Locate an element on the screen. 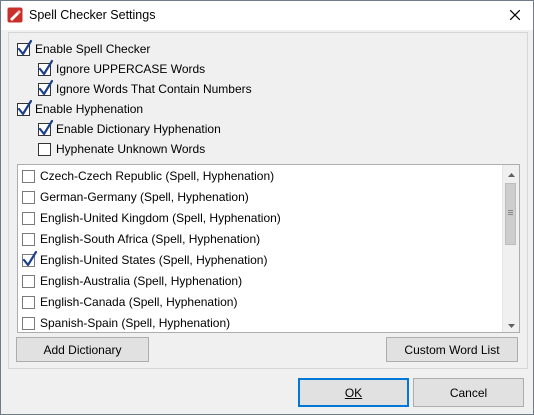 This screenshot has height=415, width=534. scroll-down-button is located at coordinates (511, 324).